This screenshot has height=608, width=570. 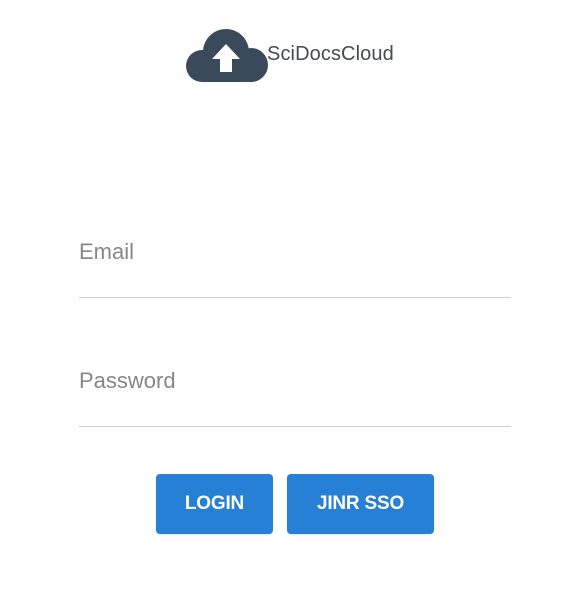 I want to click on password-field, so click(x=295, y=396).